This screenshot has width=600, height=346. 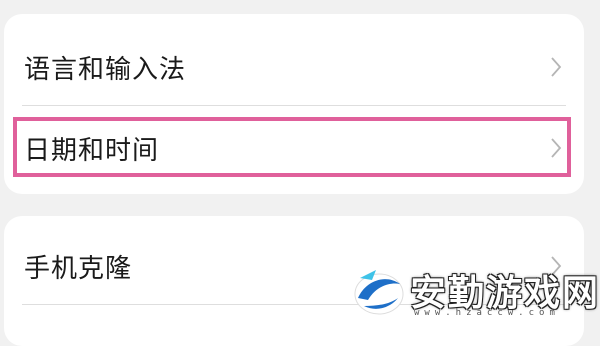 What do you see at coordinates (105, 69) in the screenshot?
I see `settings-item-label: 语言和输入法` at bounding box center [105, 69].